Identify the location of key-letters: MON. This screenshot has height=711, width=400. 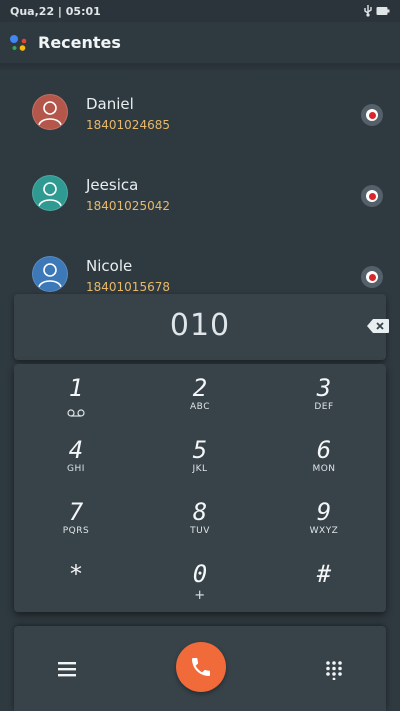
(324, 469).